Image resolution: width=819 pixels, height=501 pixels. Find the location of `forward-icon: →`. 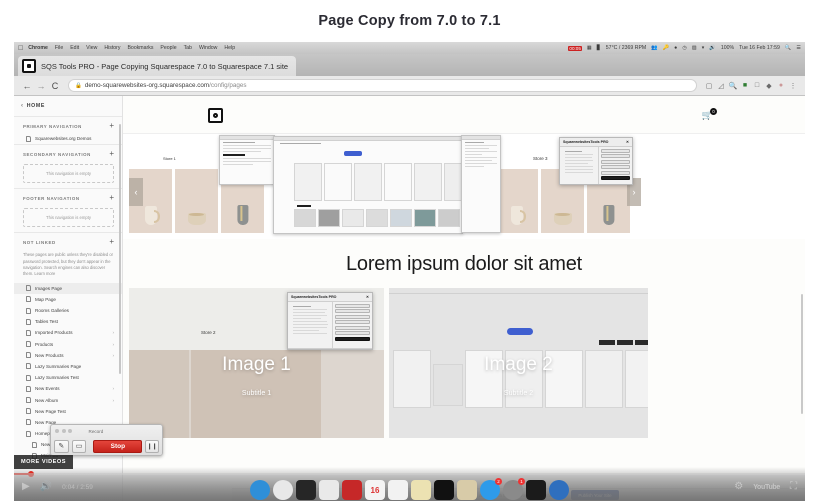

forward-icon: → is located at coordinates (41, 86).